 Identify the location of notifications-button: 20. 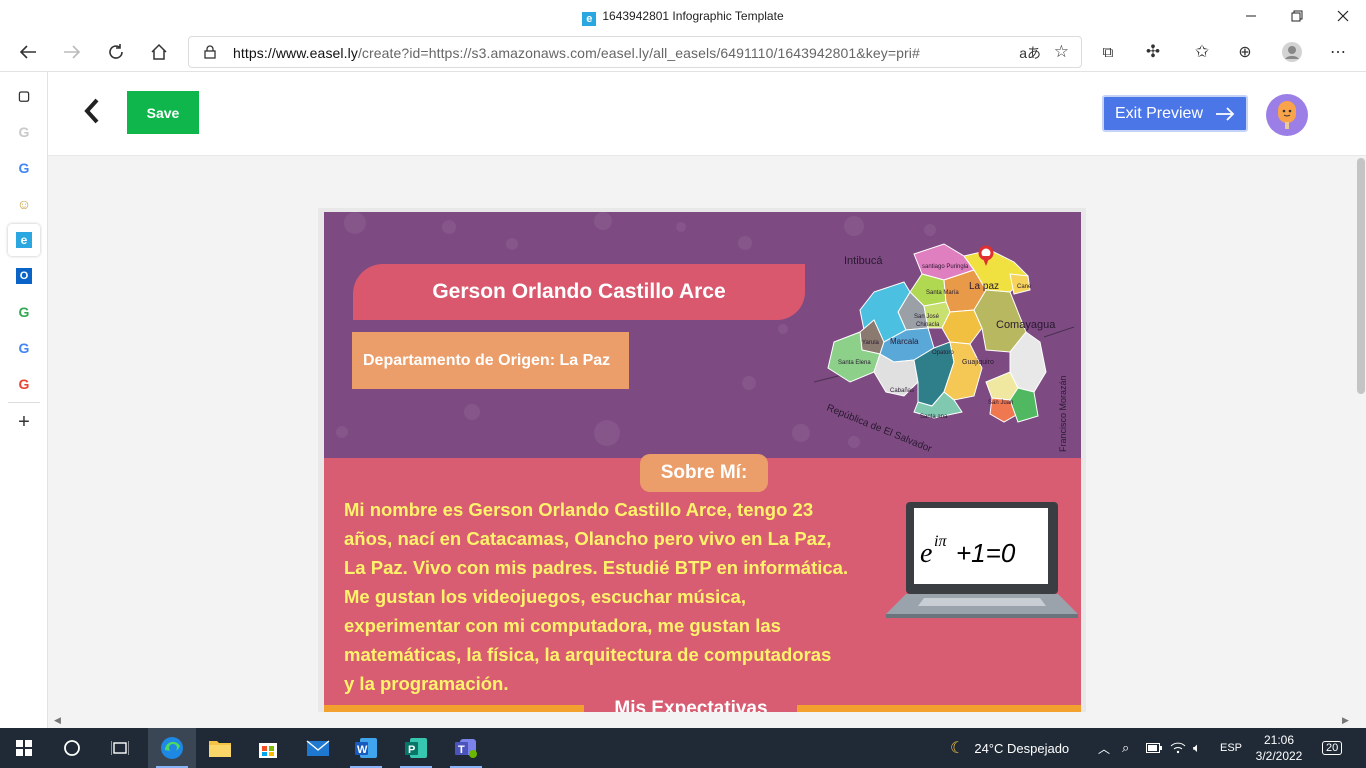
(1332, 748).